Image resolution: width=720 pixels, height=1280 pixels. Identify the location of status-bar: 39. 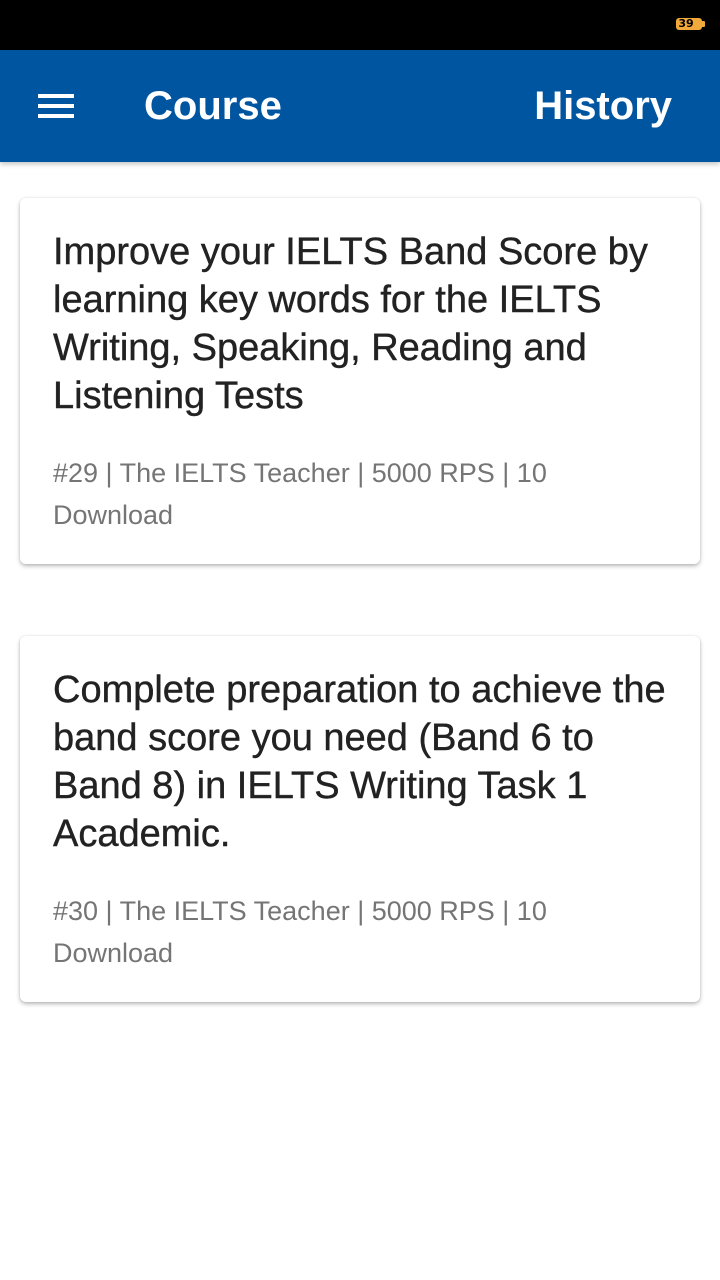
(360, 25).